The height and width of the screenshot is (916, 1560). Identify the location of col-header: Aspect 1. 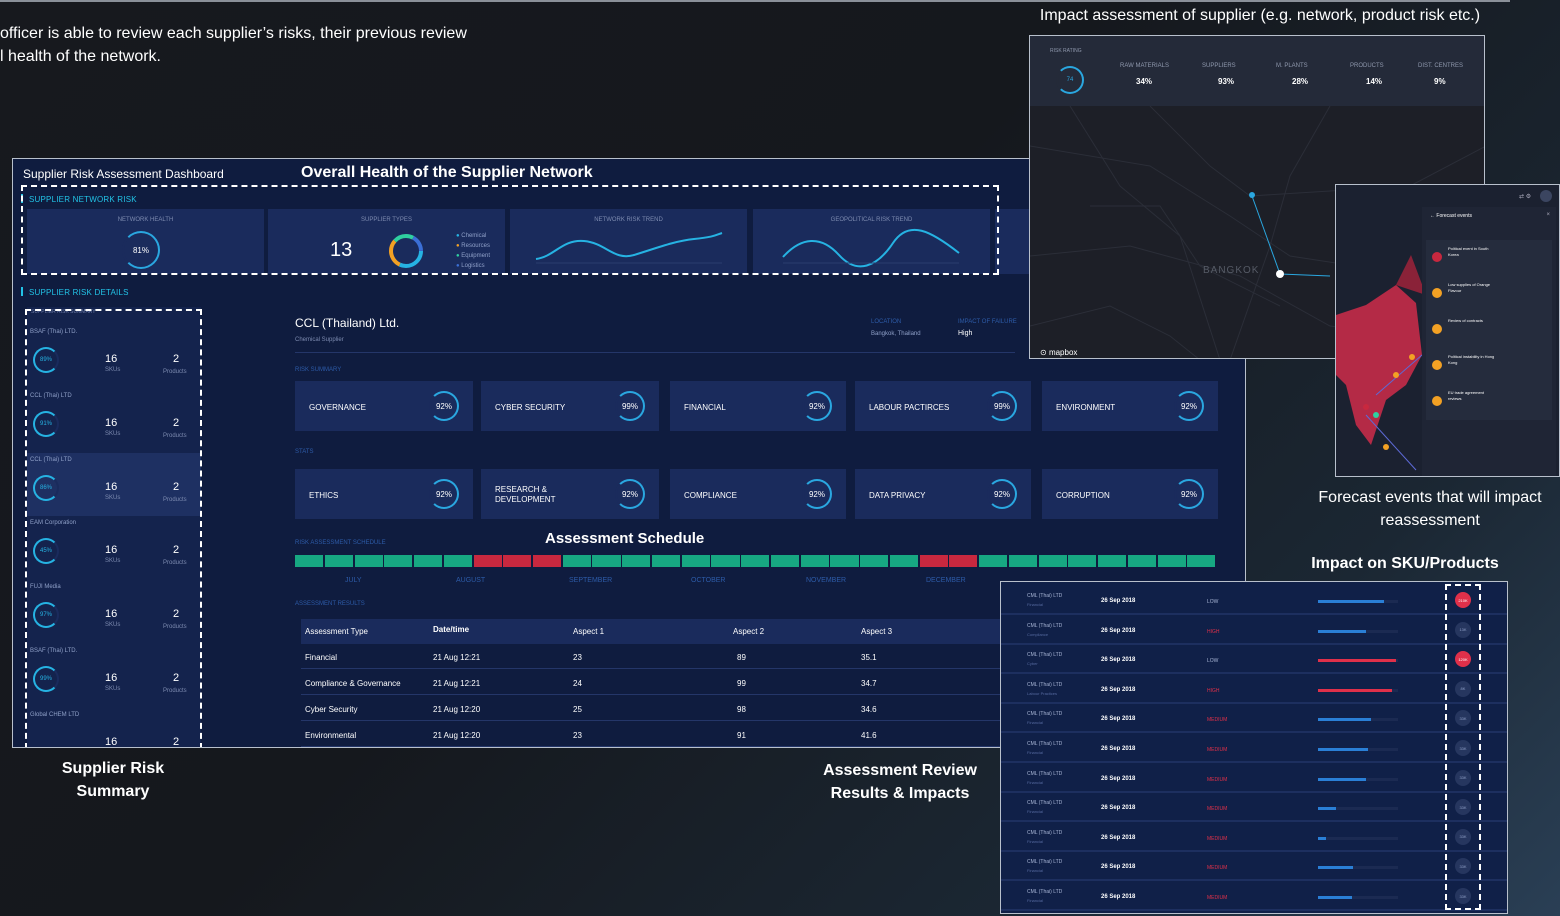
(589, 631).